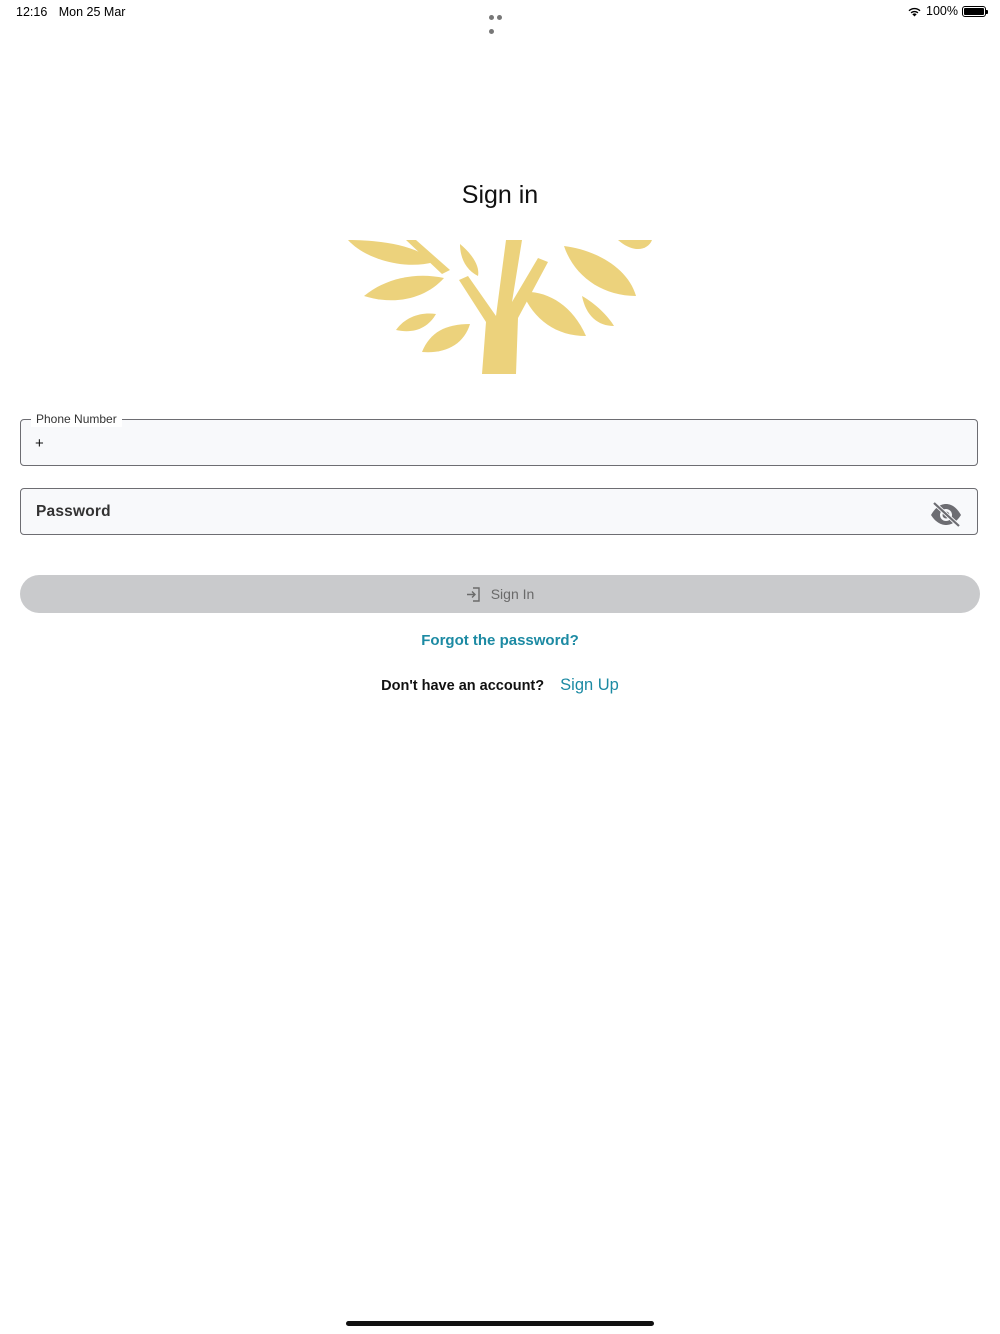  What do you see at coordinates (500, 21) in the screenshot?
I see `multitasking-dots-icon` at bounding box center [500, 21].